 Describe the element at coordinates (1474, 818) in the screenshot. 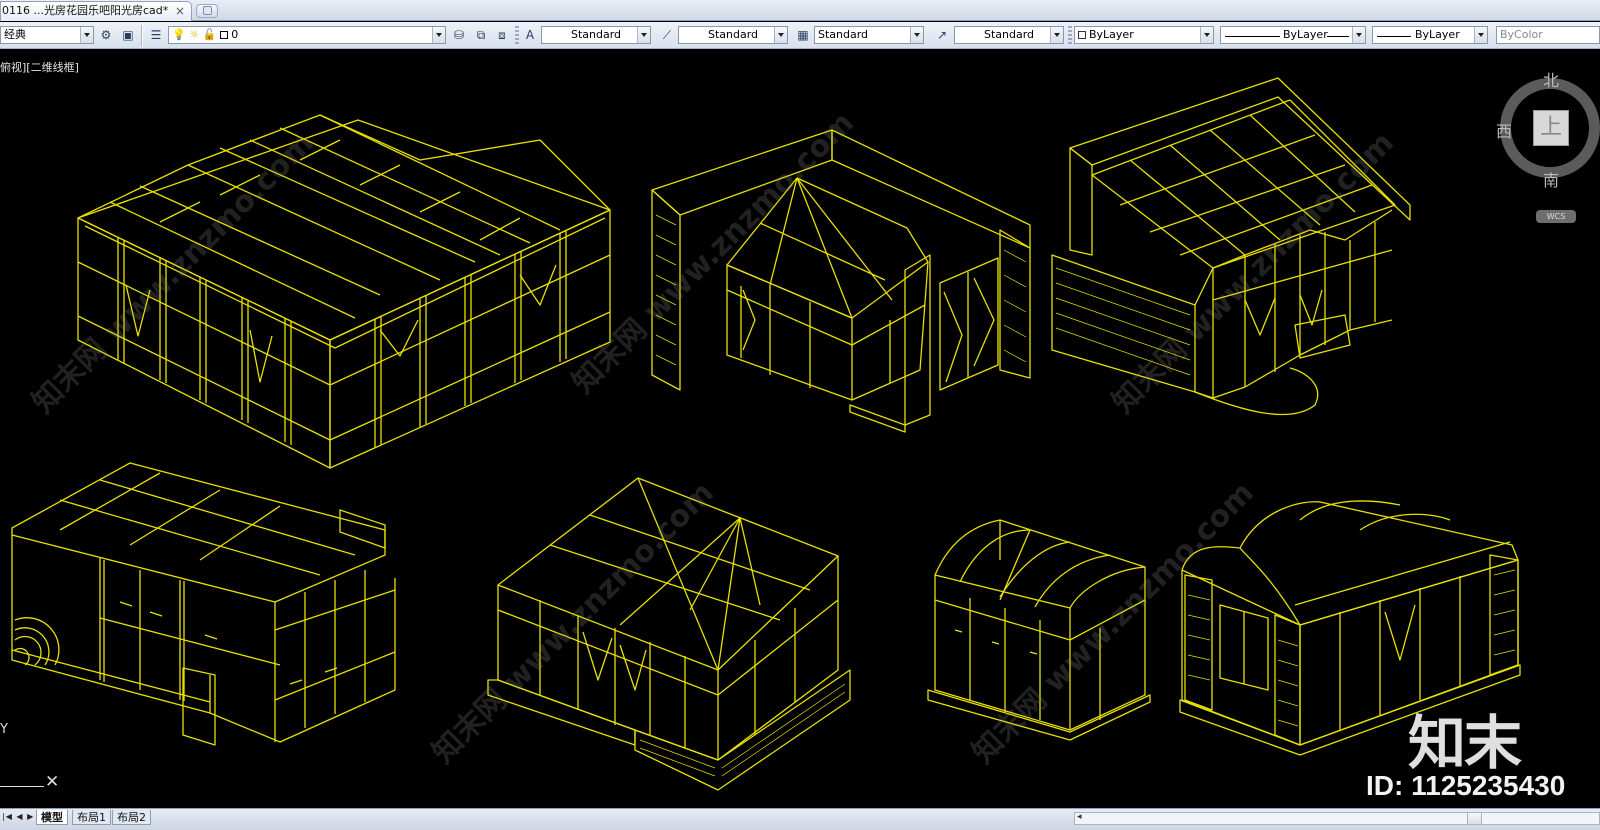

I see `scrollbar-thumb` at that location.